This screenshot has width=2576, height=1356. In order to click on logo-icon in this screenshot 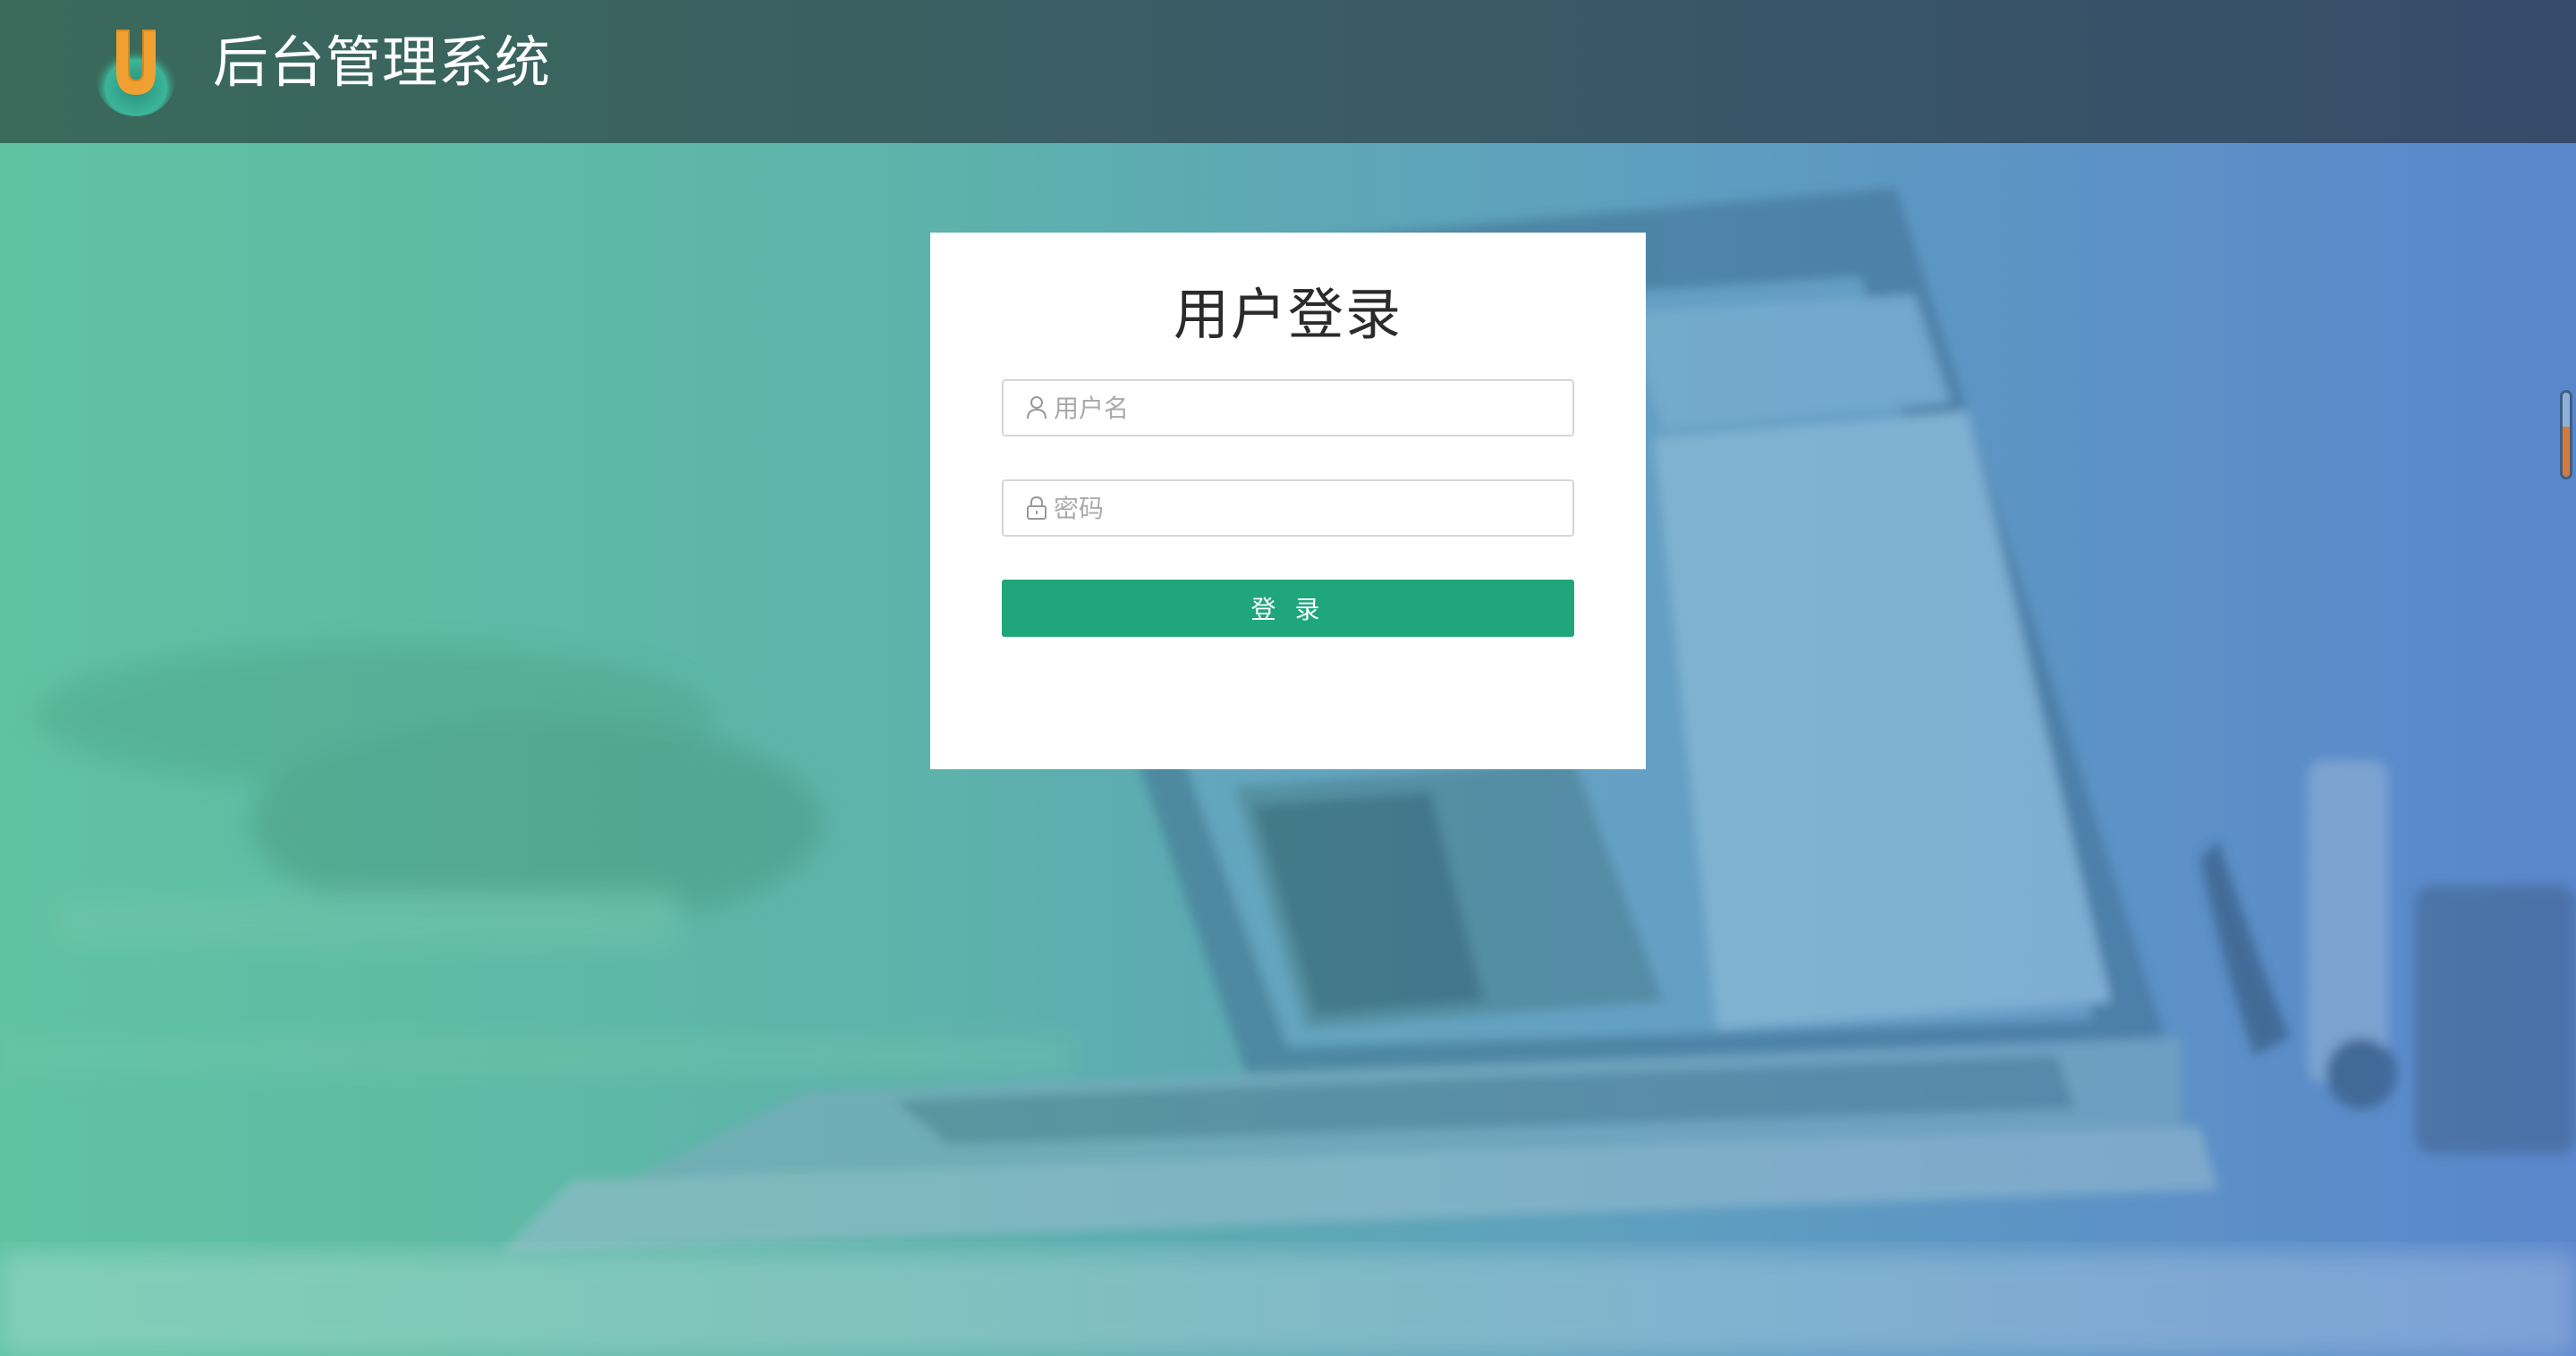, I will do `click(136, 73)`.